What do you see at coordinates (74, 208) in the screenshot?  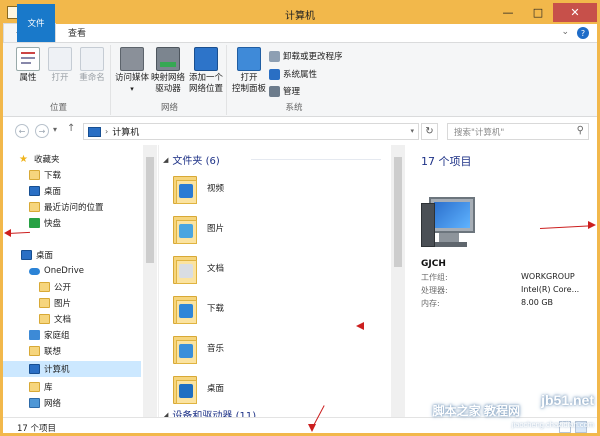 I see `nav-item-label: 最近访问的位置` at bounding box center [74, 208].